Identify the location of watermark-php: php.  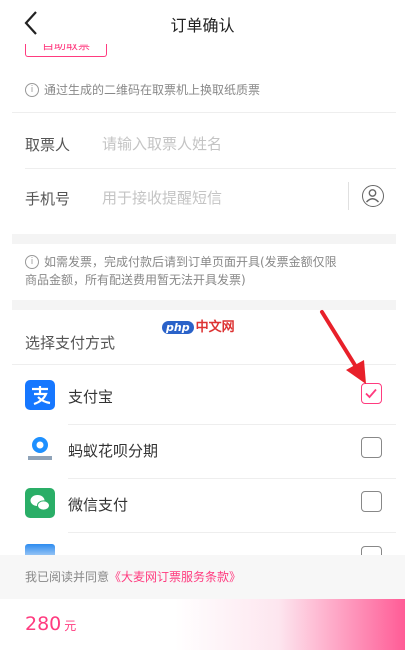
(178, 327).